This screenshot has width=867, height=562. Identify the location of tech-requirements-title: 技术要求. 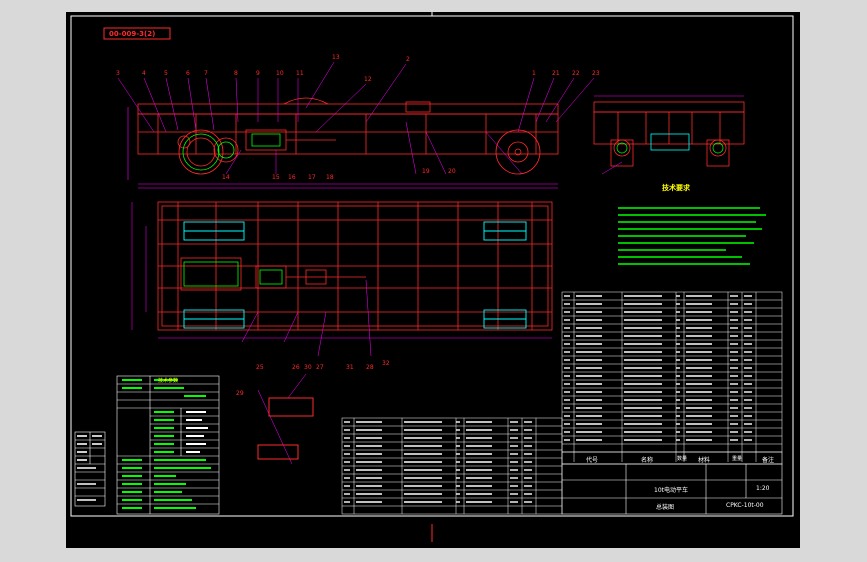
(676, 188).